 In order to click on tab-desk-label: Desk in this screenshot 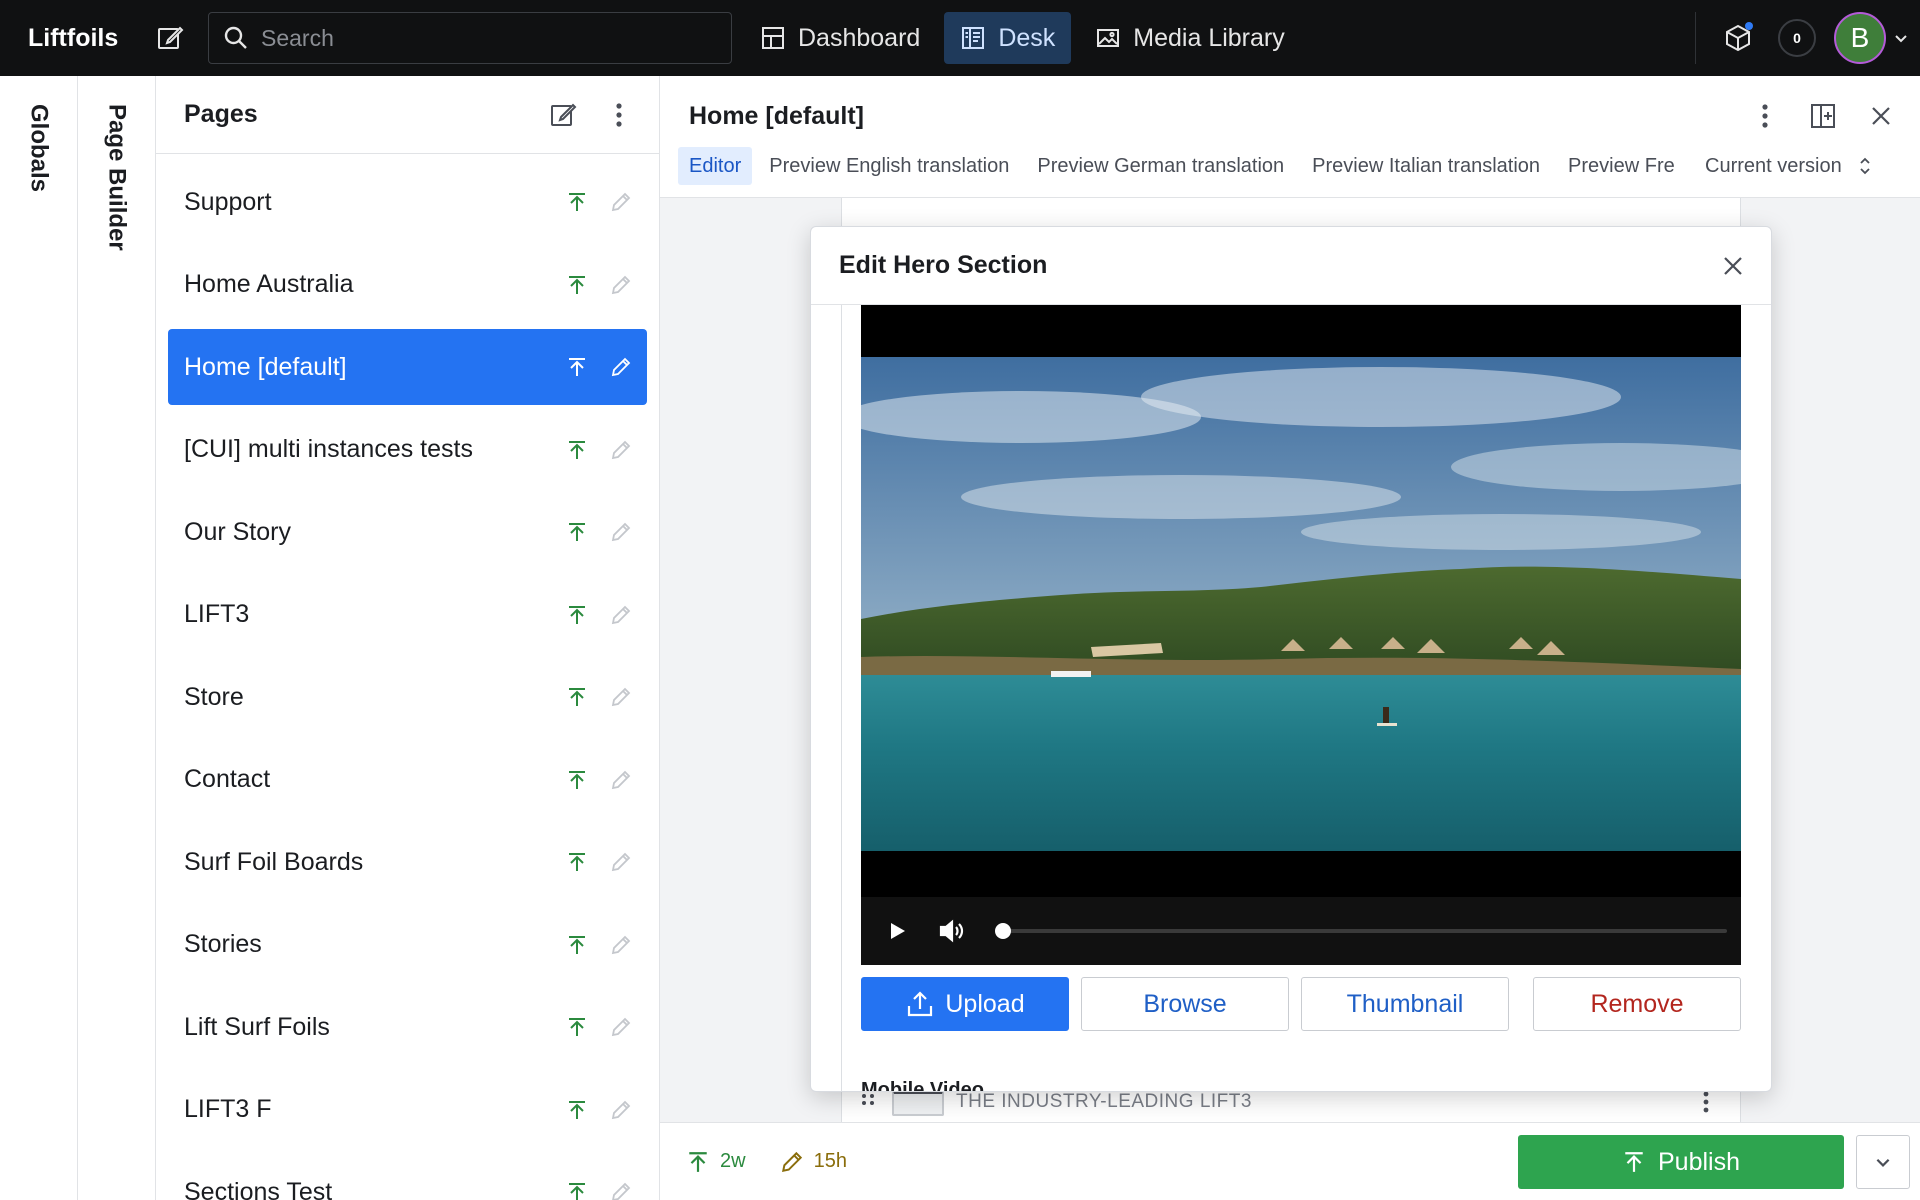, I will do `click(1027, 37)`.